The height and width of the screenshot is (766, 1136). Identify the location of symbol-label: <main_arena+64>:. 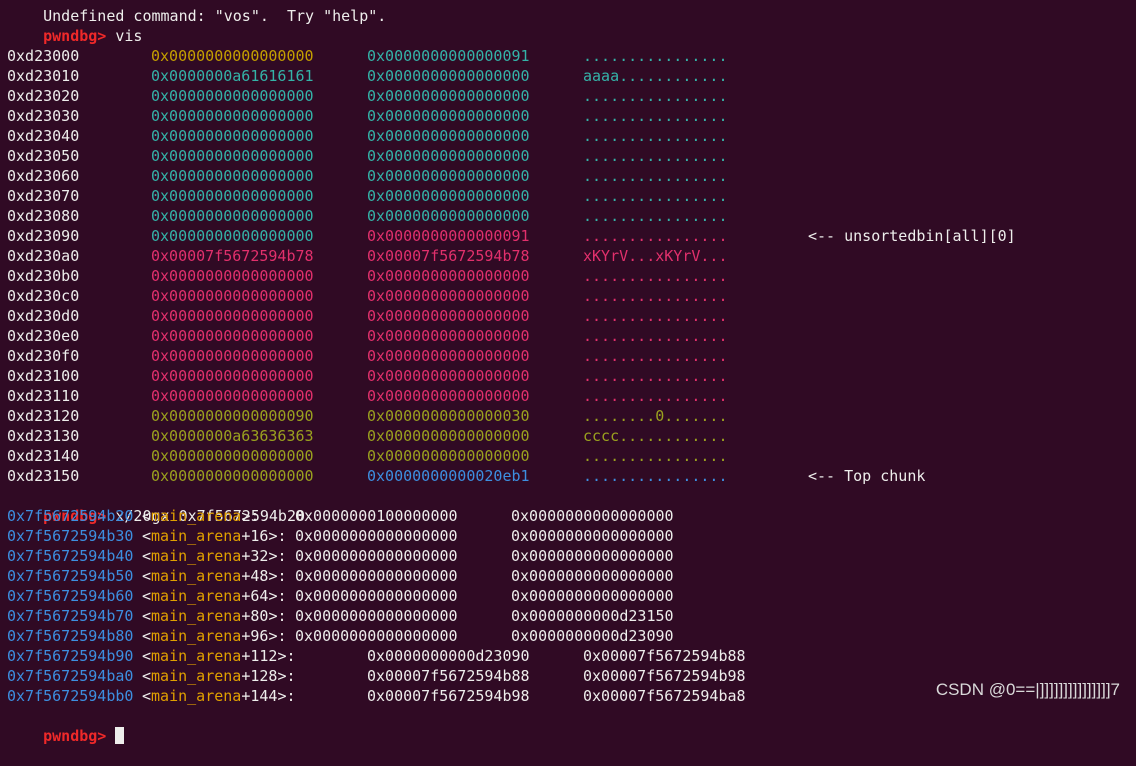
(214, 596).